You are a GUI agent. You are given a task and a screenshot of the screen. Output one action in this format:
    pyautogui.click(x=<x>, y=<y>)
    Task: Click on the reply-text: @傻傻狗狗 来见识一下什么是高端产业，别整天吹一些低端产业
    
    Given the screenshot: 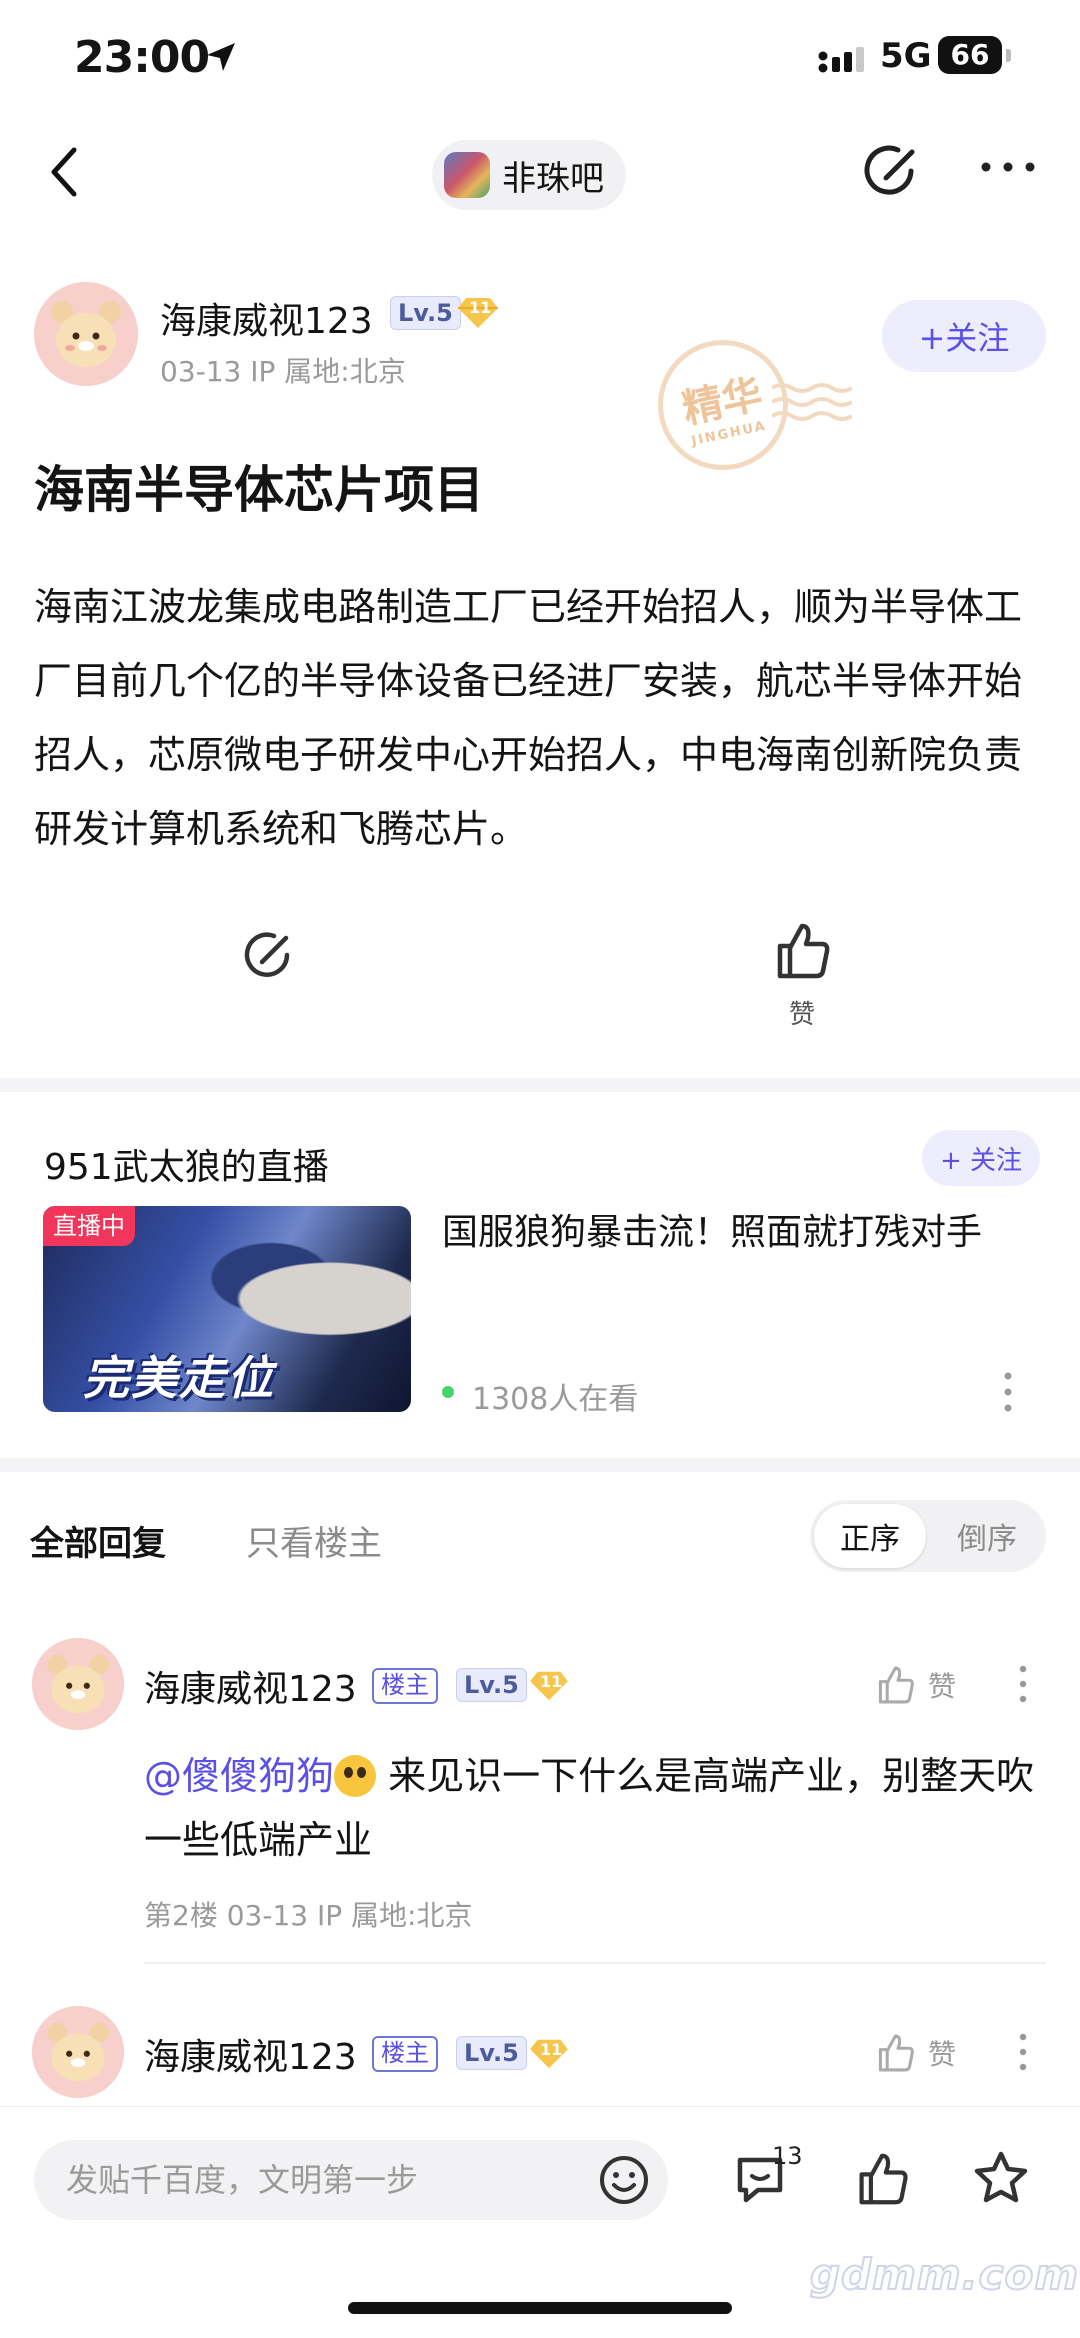 What is the action you would take?
    pyautogui.click(x=594, y=1808)
    